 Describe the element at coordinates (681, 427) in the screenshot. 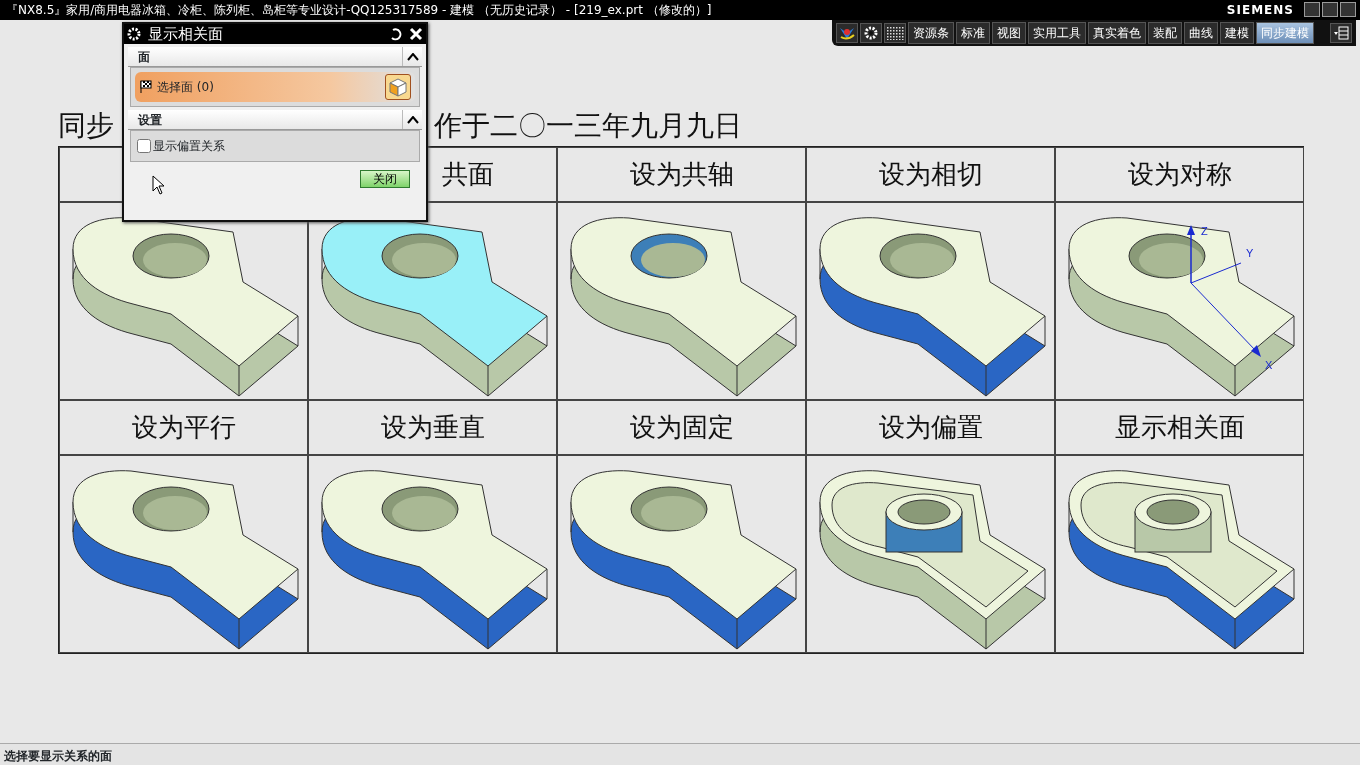

I see `cell-label: 设为固定` at that location.